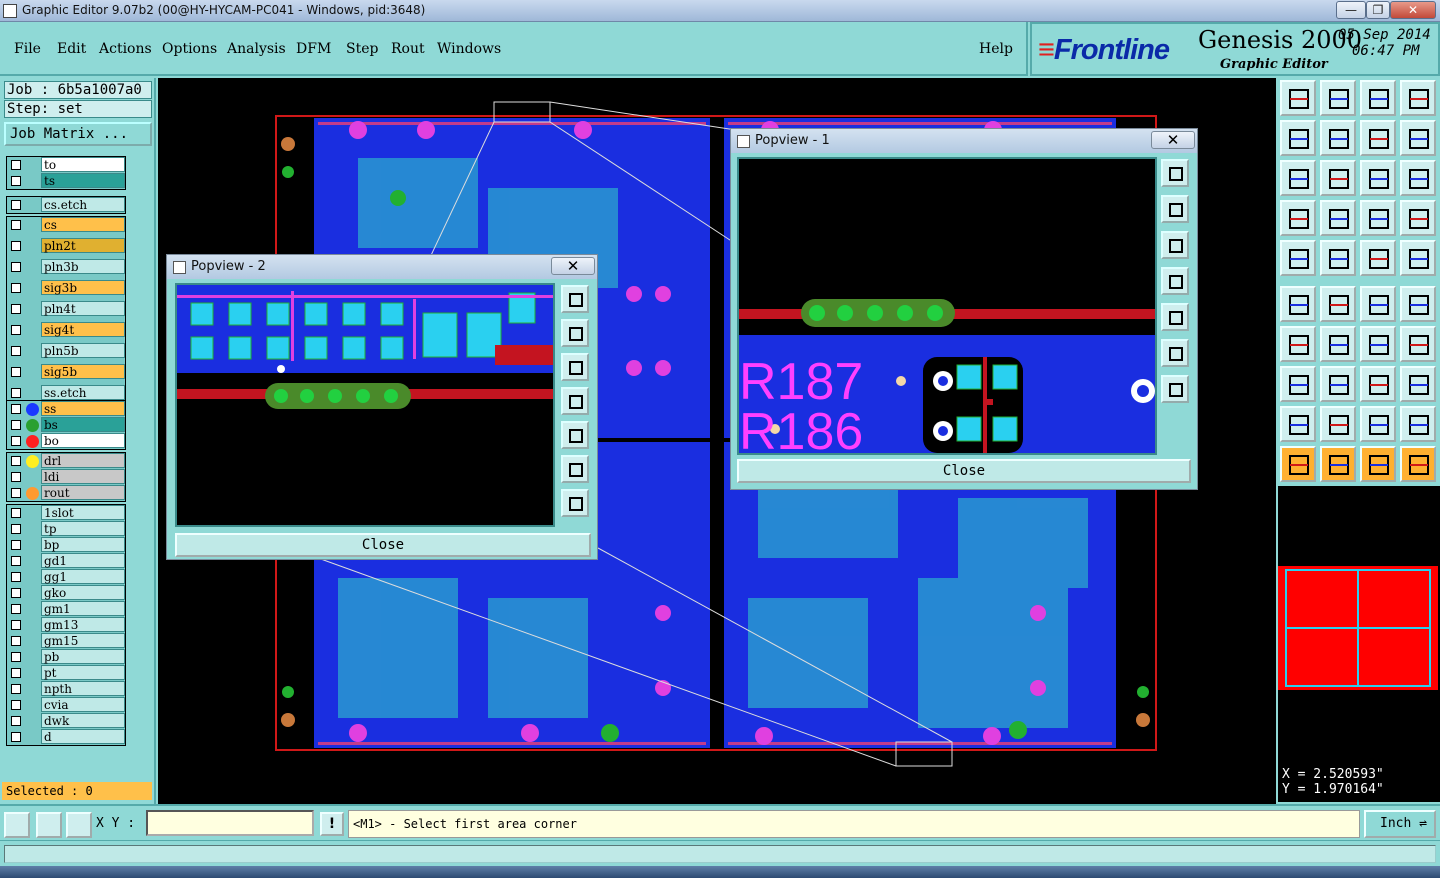 The image size is (1440, 878). Describe the element at coordinates (67, 609) in the screenshot. I see `layer-row-gm1: gm1` at that location.